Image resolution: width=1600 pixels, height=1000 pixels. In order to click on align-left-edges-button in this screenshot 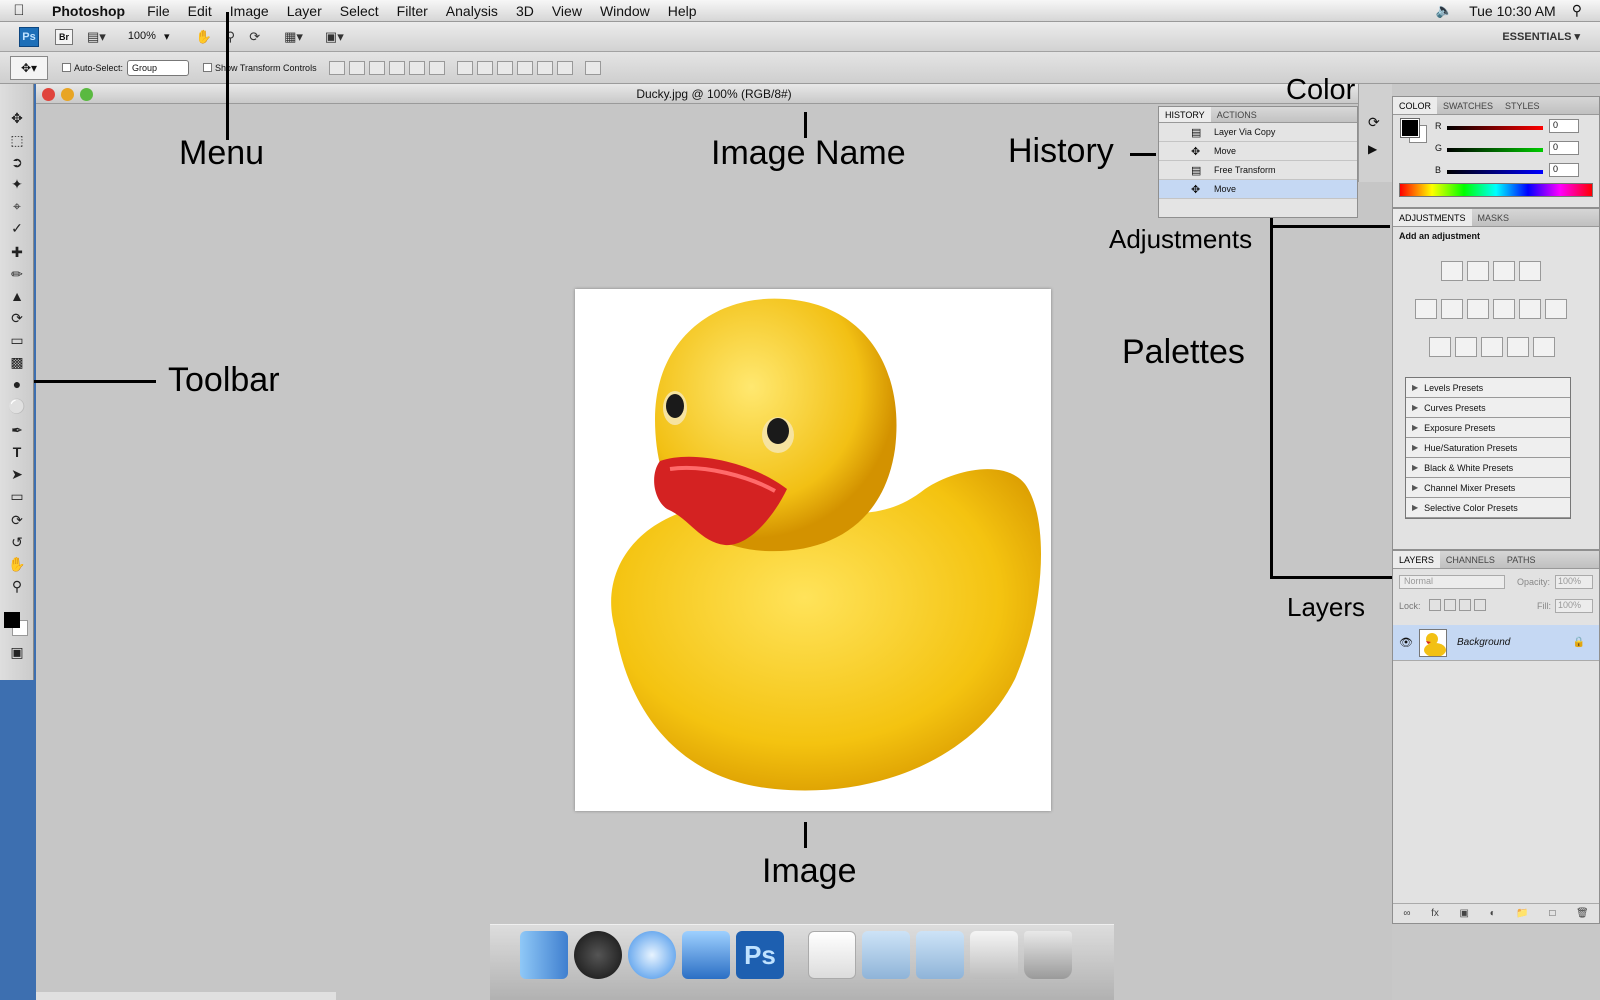, I will do `click(396, 67)`.